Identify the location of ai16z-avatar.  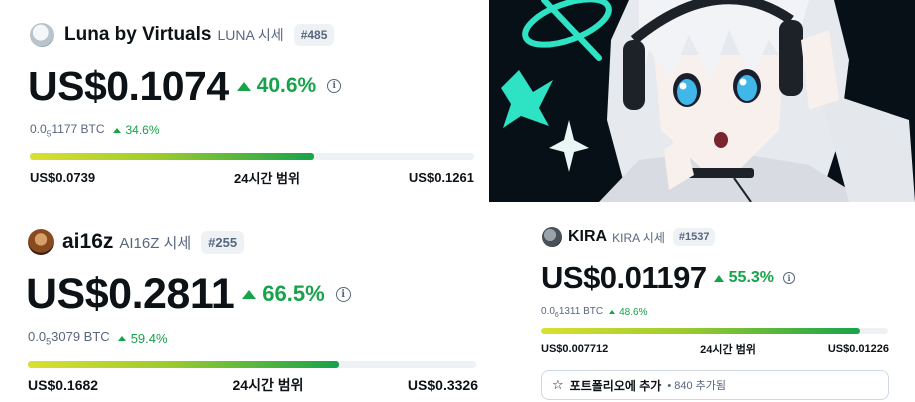
(41, 242).